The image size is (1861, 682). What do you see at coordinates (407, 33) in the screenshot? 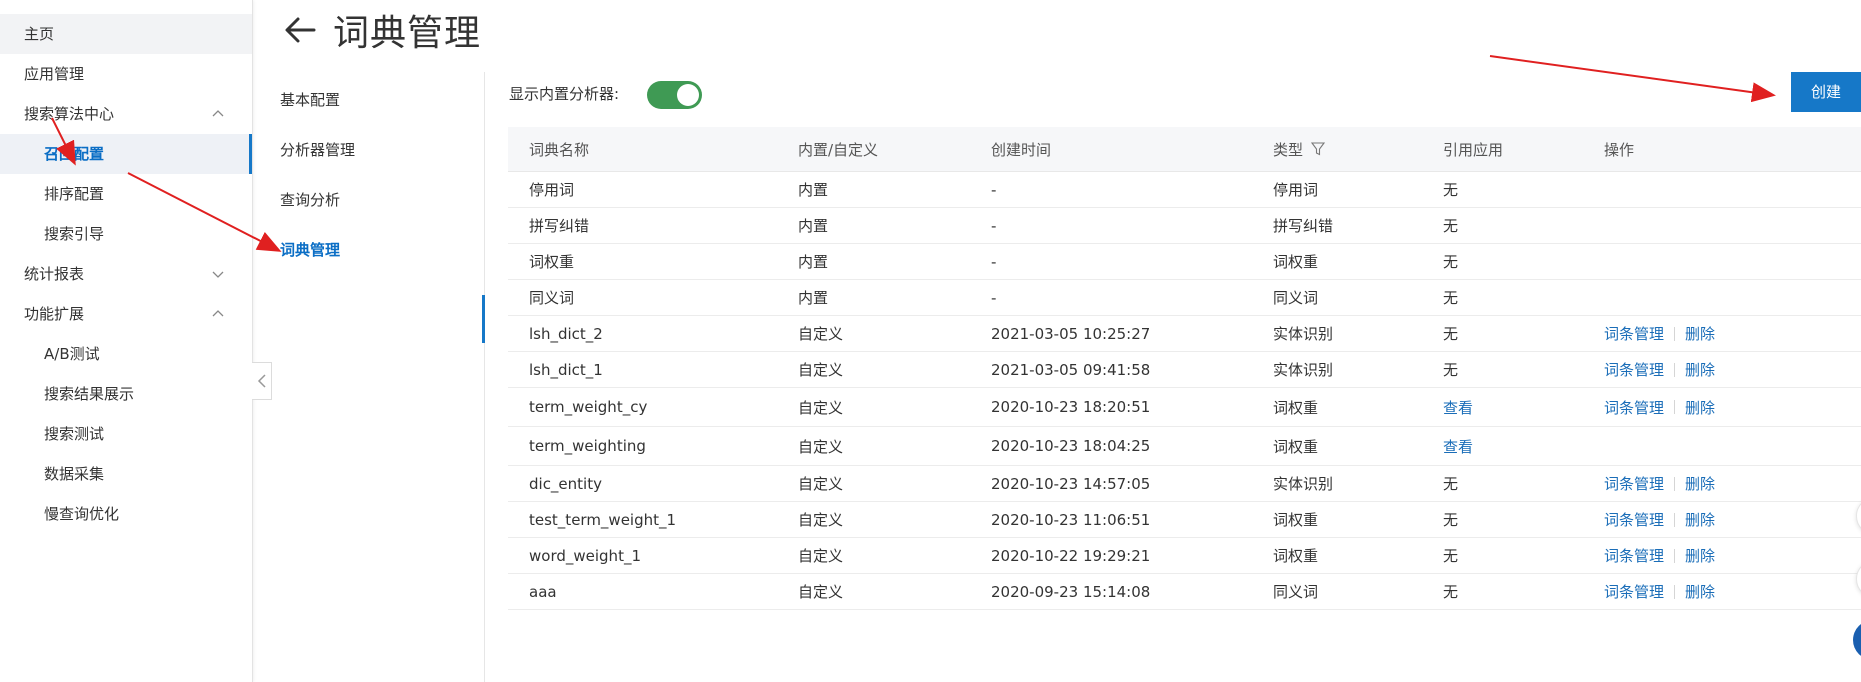
I see `page-title: 词典管理` at bounding box center [407, 33].